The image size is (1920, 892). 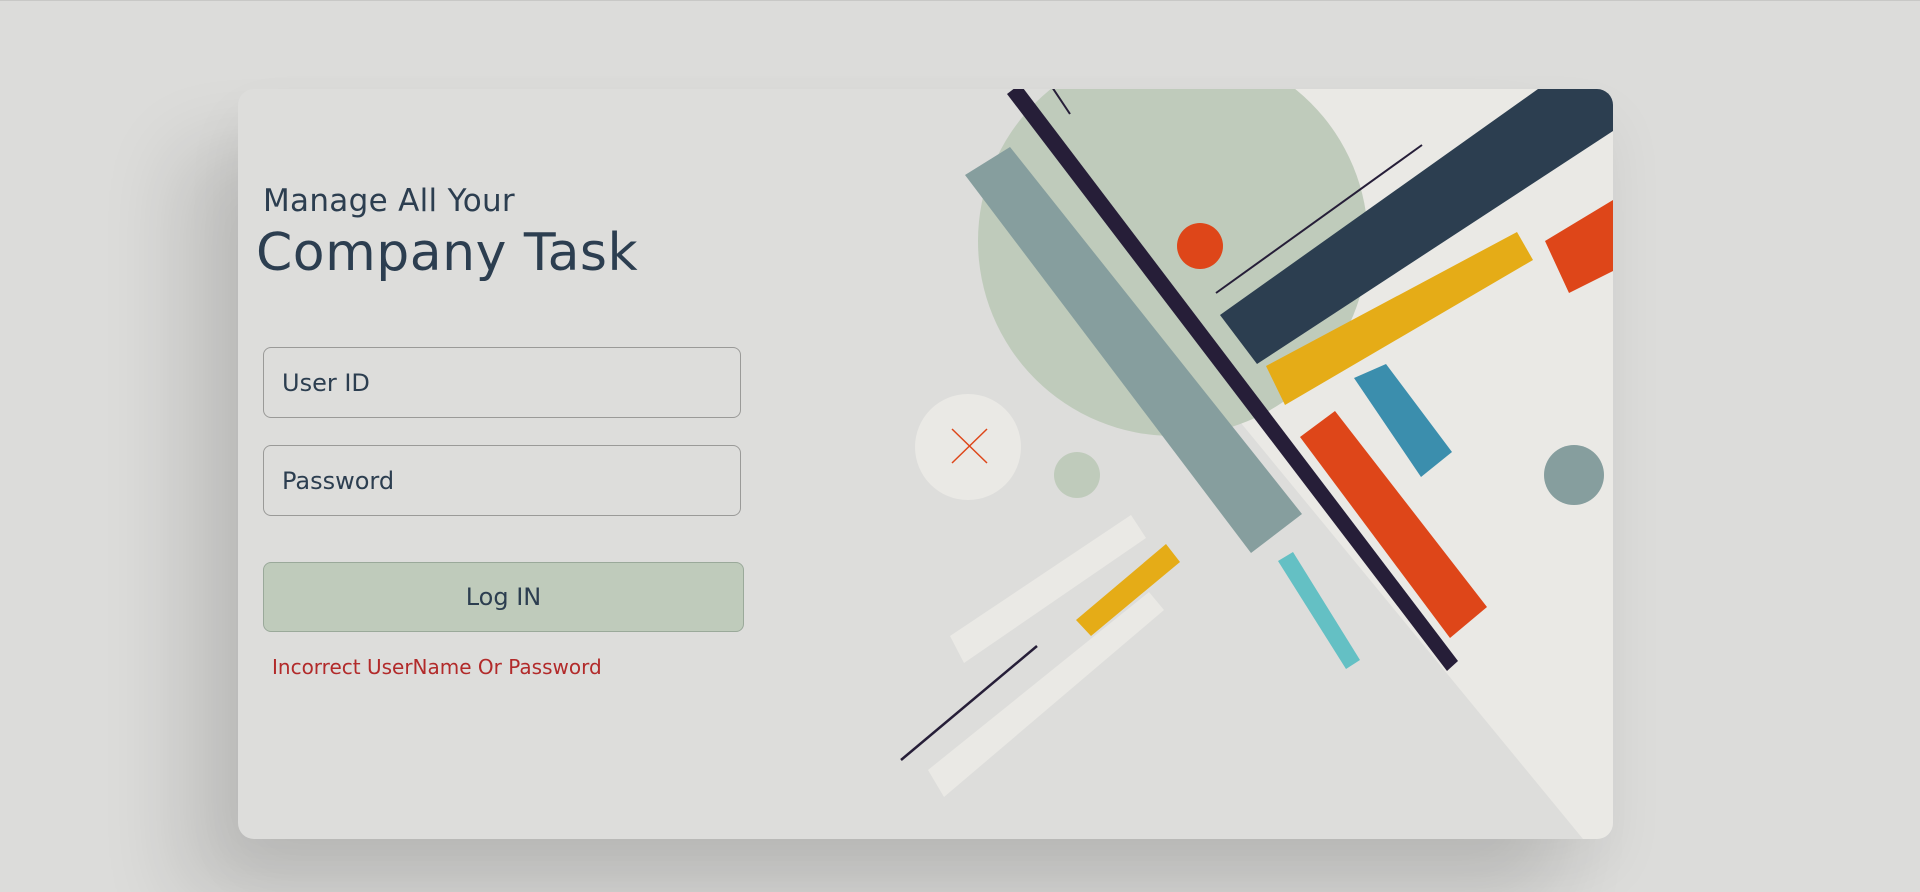 What do you see at coordinates (1319, 610) in the screenshot?
I see `cyan-bar` at bounding box center [1319, 610].